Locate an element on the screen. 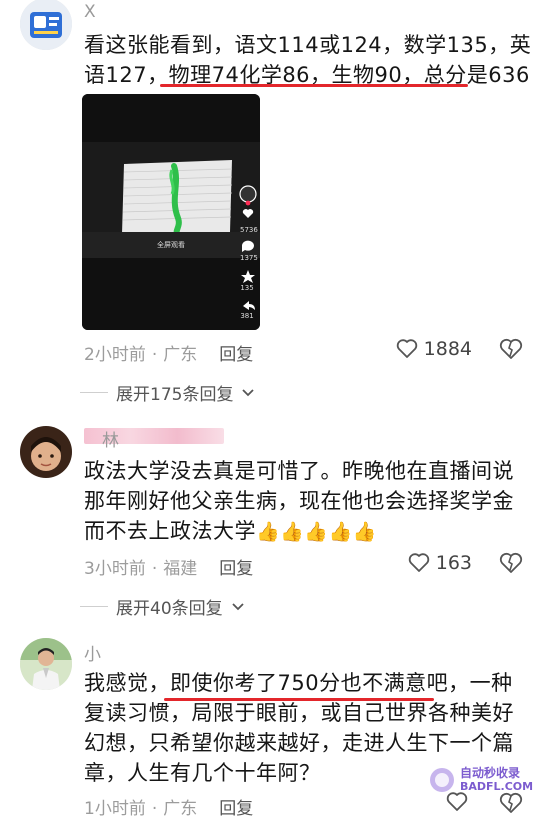 The width and height of the screenshot is (550, 819). timestamp: 2小时前 is located at coordinates (115, 355).